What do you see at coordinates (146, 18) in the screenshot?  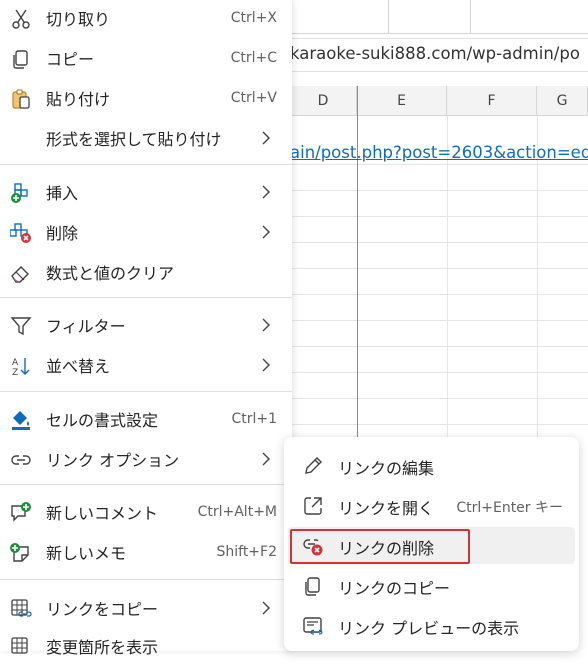 I see `menu-item-cut: 切り取り Ctrl+X` at bounding box center [146, 18].